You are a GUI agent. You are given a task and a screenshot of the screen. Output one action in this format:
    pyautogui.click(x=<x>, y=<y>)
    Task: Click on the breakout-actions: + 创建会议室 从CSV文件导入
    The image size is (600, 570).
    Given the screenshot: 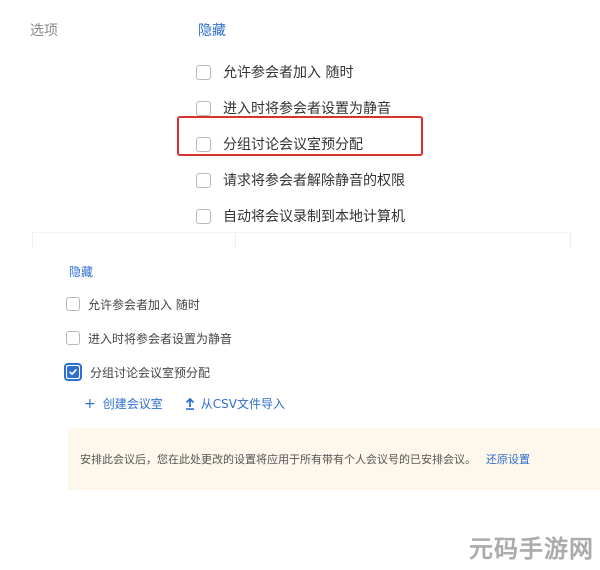 What is the action you would take?
    pyautogui.click(x=195, y=403)
    